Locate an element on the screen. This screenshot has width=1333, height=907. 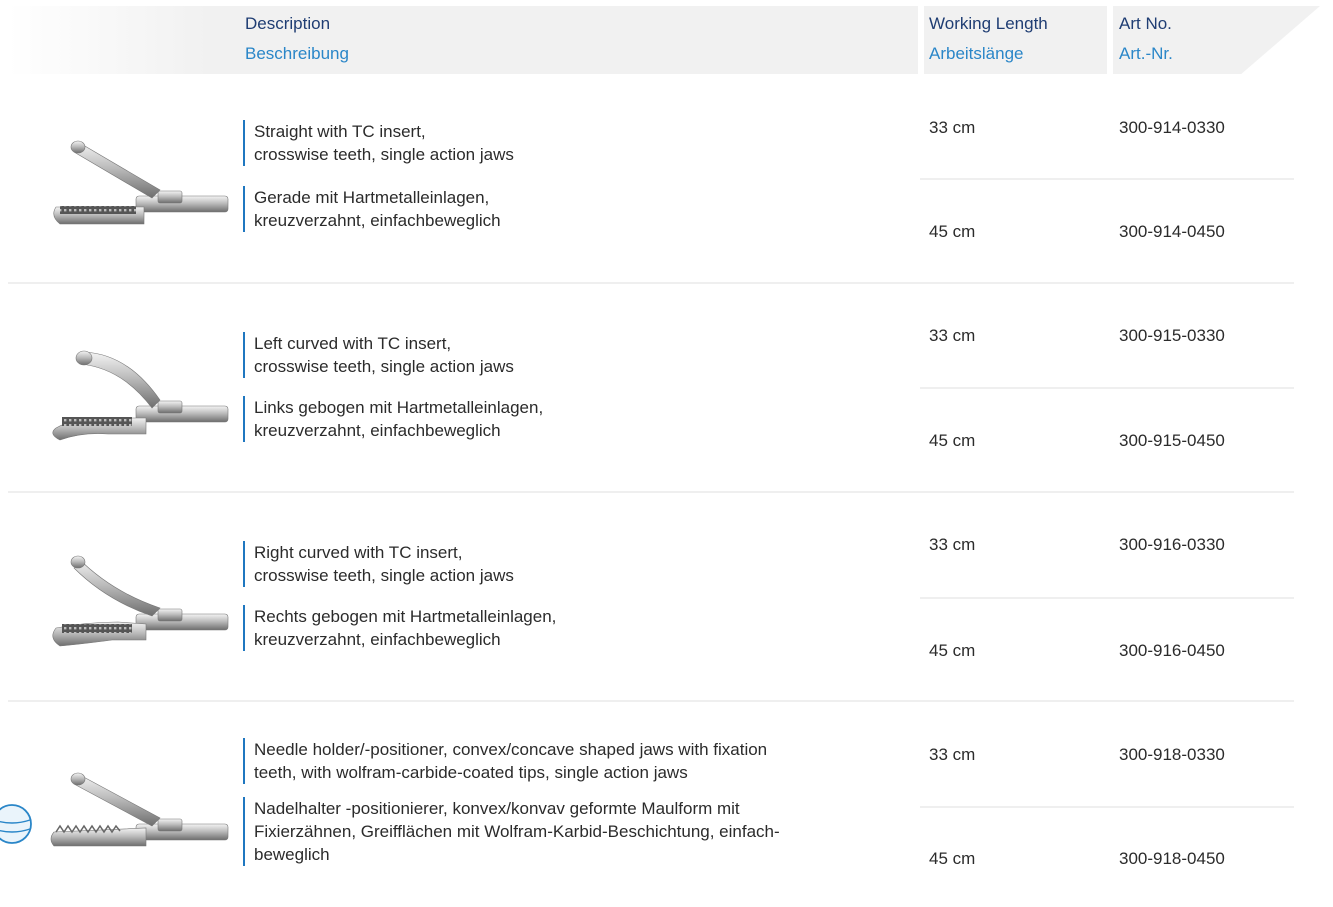
article-number: 300-914-0330 is located at coordinates (1172, 127).